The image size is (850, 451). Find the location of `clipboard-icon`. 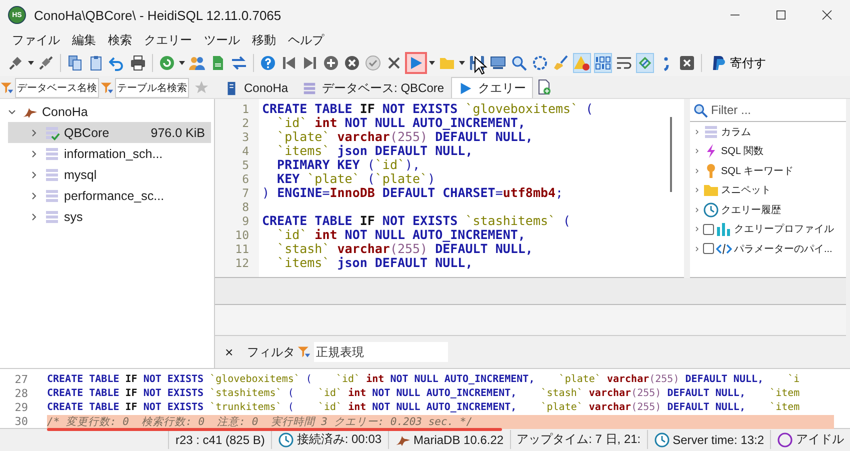

clipboard-icon is located at coordinates (96, 63).